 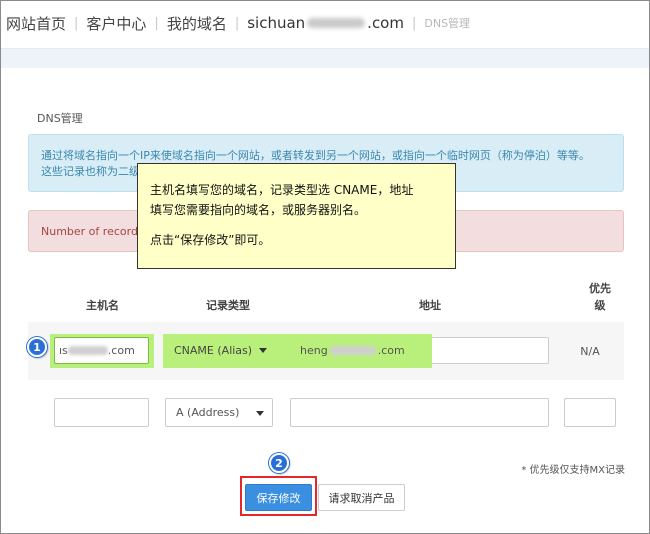 I want to click on column-header-record-type: 记录类型, so click(x=228, y=305).